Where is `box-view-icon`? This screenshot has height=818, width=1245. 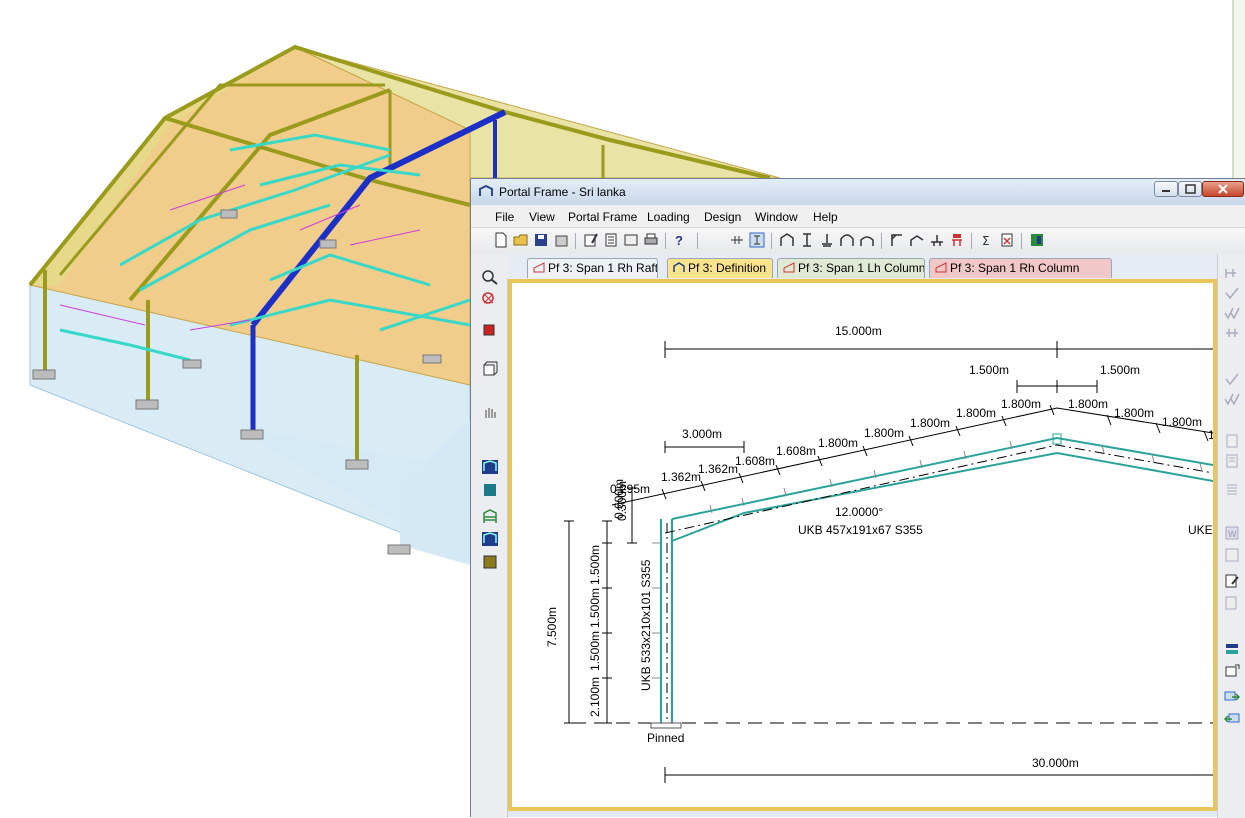
box-view-icon is located at coordinates (490, 489).